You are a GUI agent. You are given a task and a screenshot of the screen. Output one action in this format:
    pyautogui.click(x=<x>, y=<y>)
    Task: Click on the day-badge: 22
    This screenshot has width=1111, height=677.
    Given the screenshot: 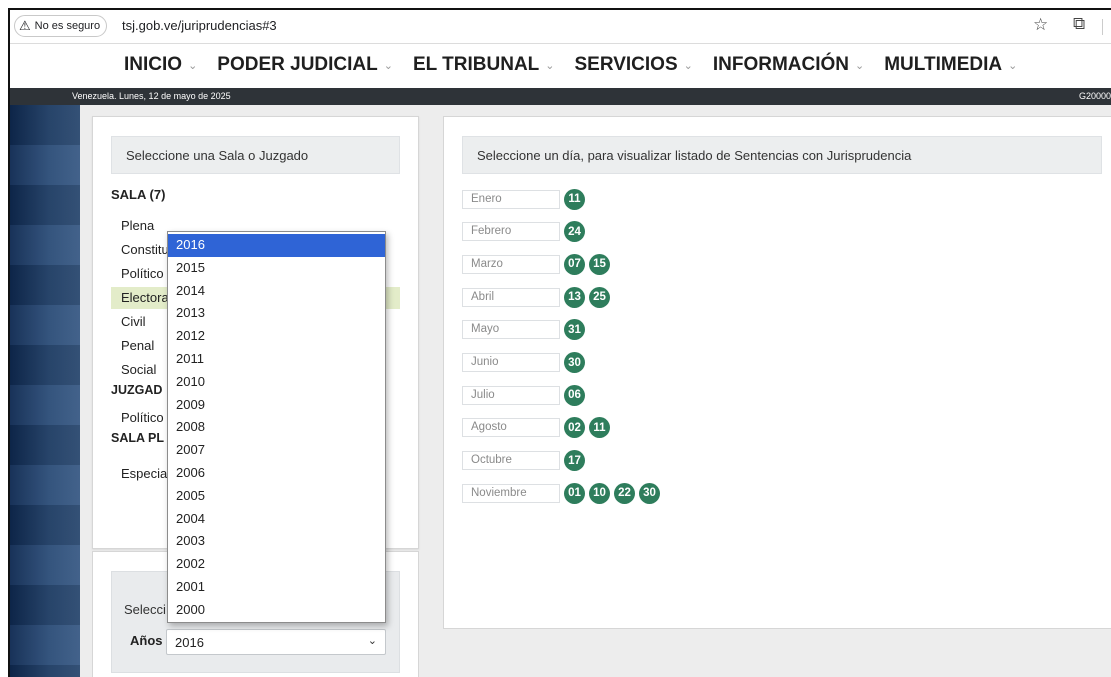 What is the action you would take?
    pyautogui.click(x=624, y=493)
    